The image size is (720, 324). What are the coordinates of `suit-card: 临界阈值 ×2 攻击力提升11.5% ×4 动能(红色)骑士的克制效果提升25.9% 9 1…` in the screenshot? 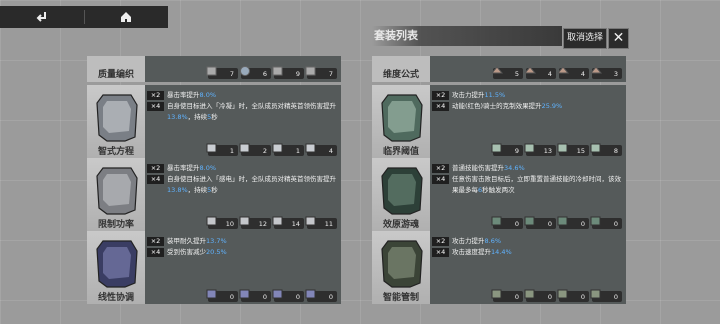 It's located at (499, 121).